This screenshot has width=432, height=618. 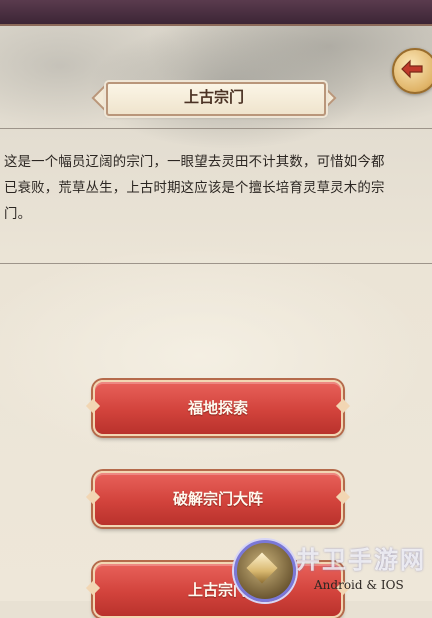 I want to click on break-sect-formation-button: 破解宗门大阵, so click(x=218, y=499).